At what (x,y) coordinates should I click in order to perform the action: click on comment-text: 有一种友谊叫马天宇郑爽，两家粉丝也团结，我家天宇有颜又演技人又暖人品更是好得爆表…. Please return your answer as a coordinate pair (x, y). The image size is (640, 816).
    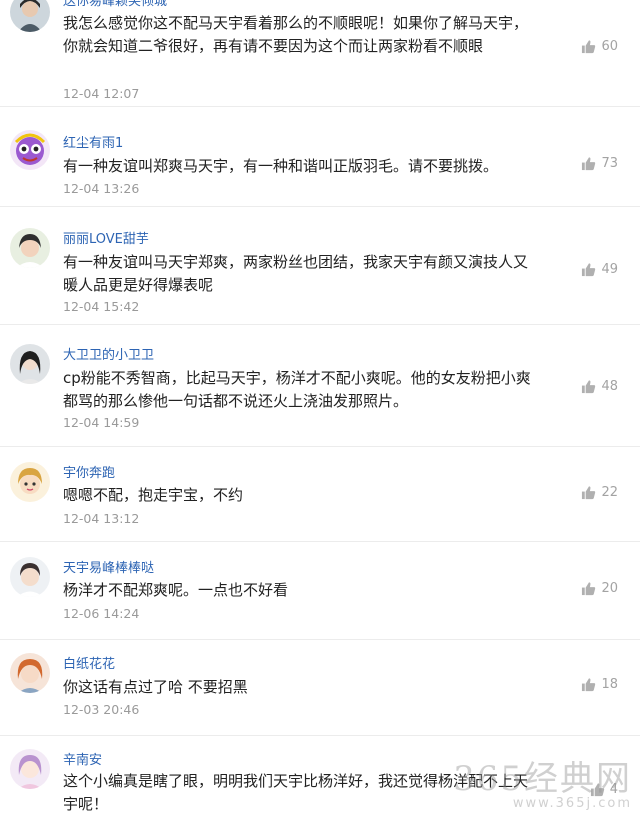
    Looking at the image, I should click on (296, 273).